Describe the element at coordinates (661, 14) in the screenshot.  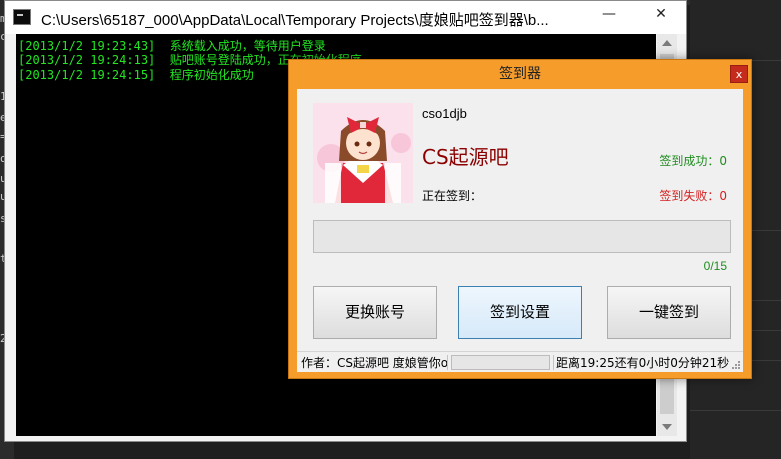
I see `console-close-button: ✕` at that location.